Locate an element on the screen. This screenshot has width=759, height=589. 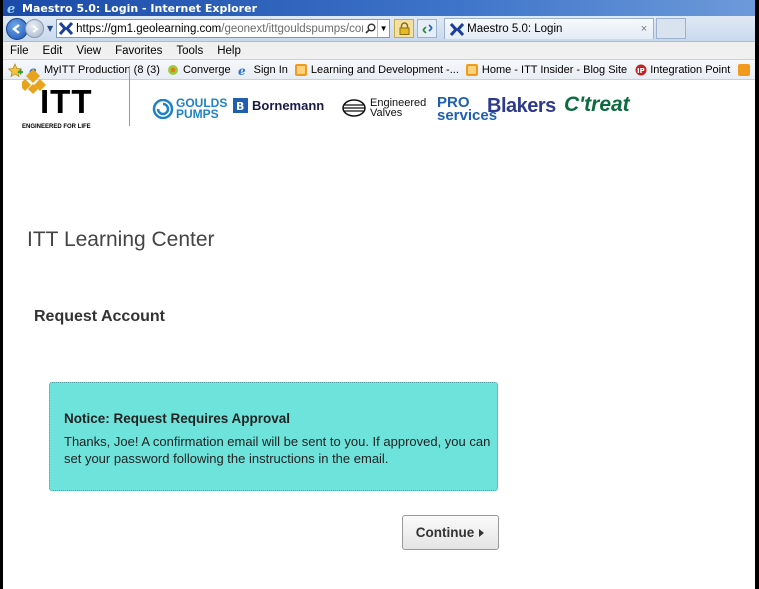
bornemann-logo: B Bornemann is located at coordinates (278, 105).